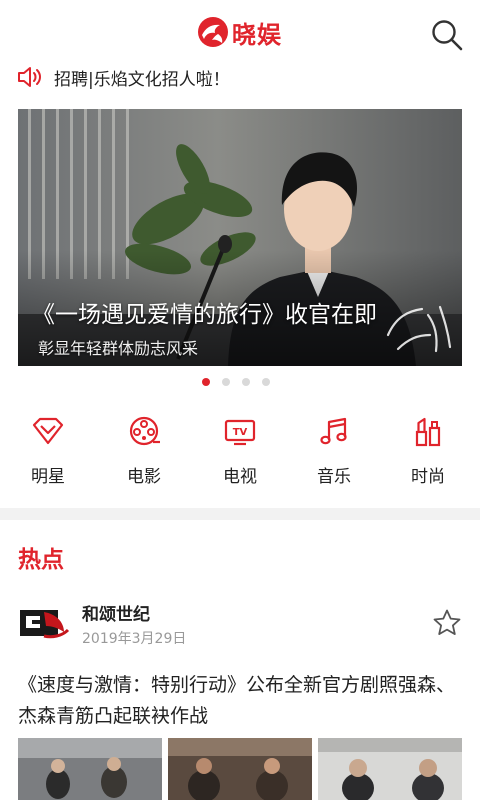 This screenshot has width=480, height=800. Describe the element at coordinates (118, 348) in the screenshot. I see `banner-subtitle: 彰显年轻群体励志风采` at that location.